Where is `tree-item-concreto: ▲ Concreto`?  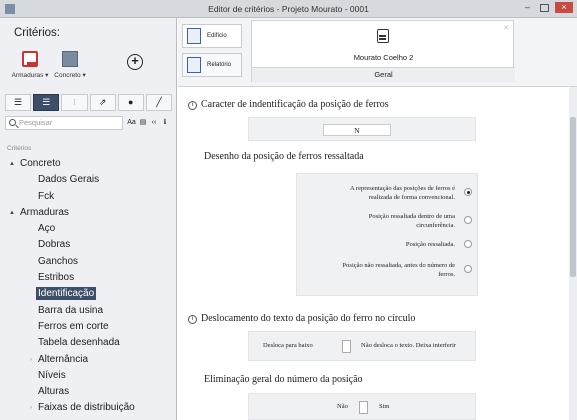
tree-item-concreto: ▲ Concreto is located at coordinates (88, 164).